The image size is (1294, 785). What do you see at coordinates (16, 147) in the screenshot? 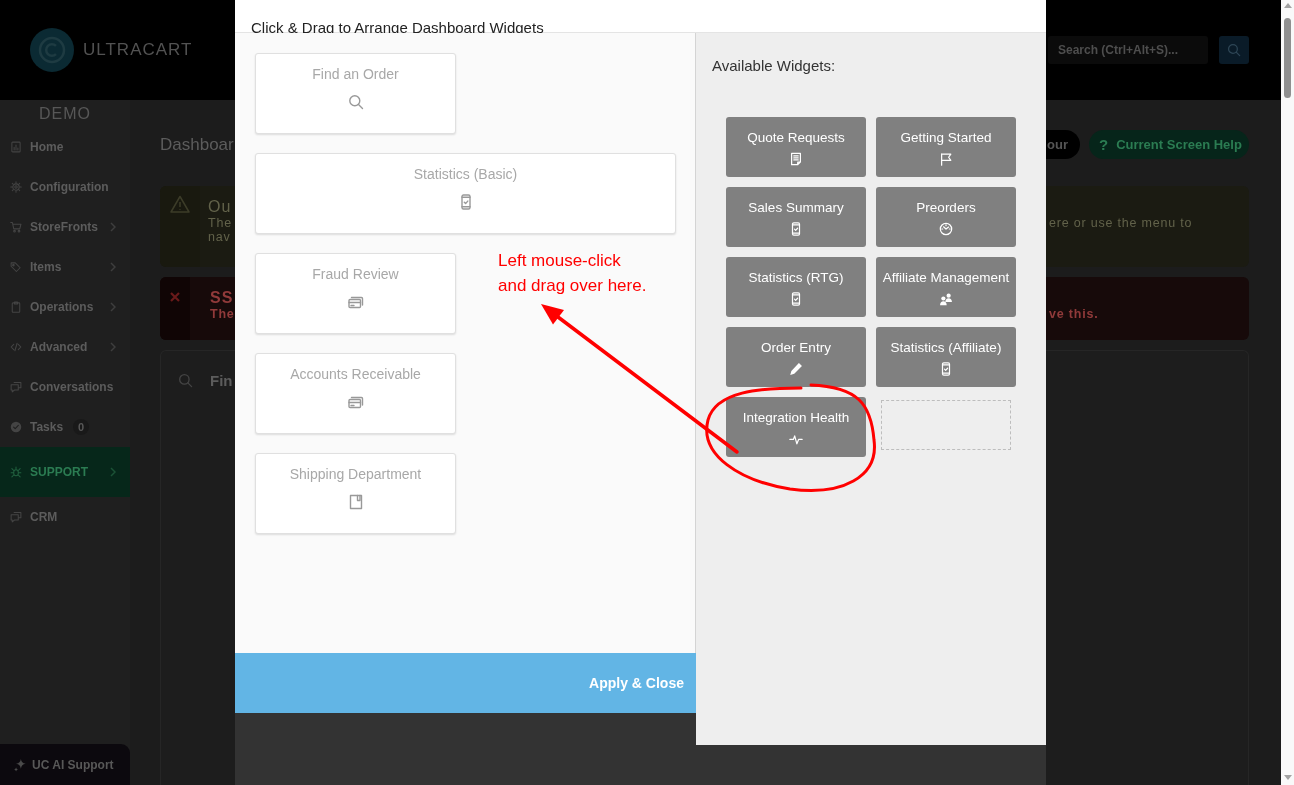
I see `bar-chart-icon` at bounding box center [16, 147].